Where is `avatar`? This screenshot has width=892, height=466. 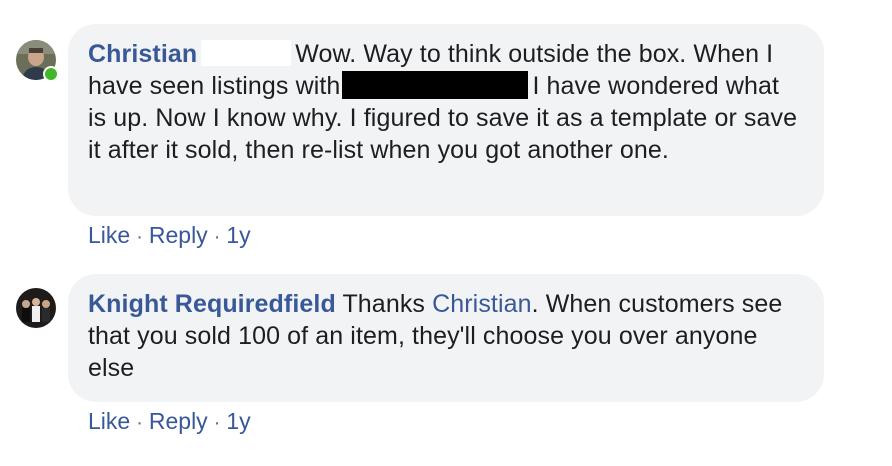
avatar is located at coordinates (36, 308).